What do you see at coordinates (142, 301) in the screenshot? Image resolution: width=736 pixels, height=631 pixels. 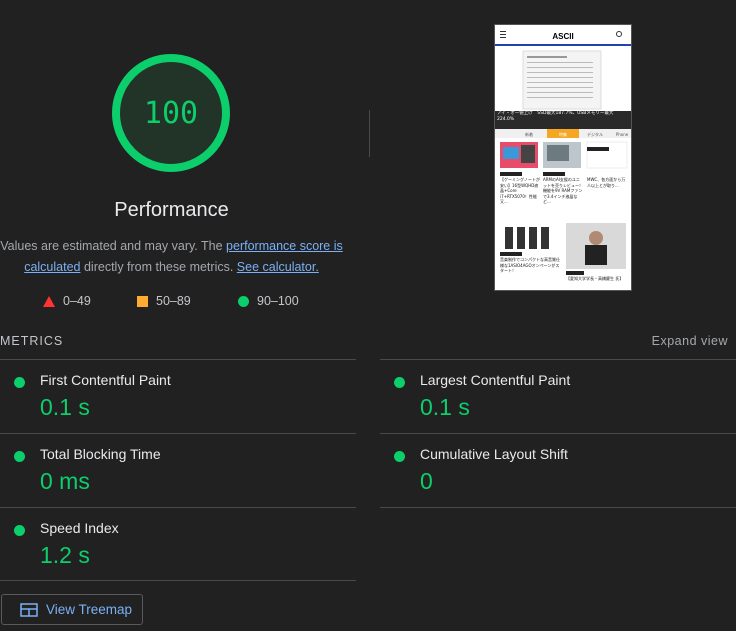 I see `orange-square-icon` at bounding box center [142, 301].